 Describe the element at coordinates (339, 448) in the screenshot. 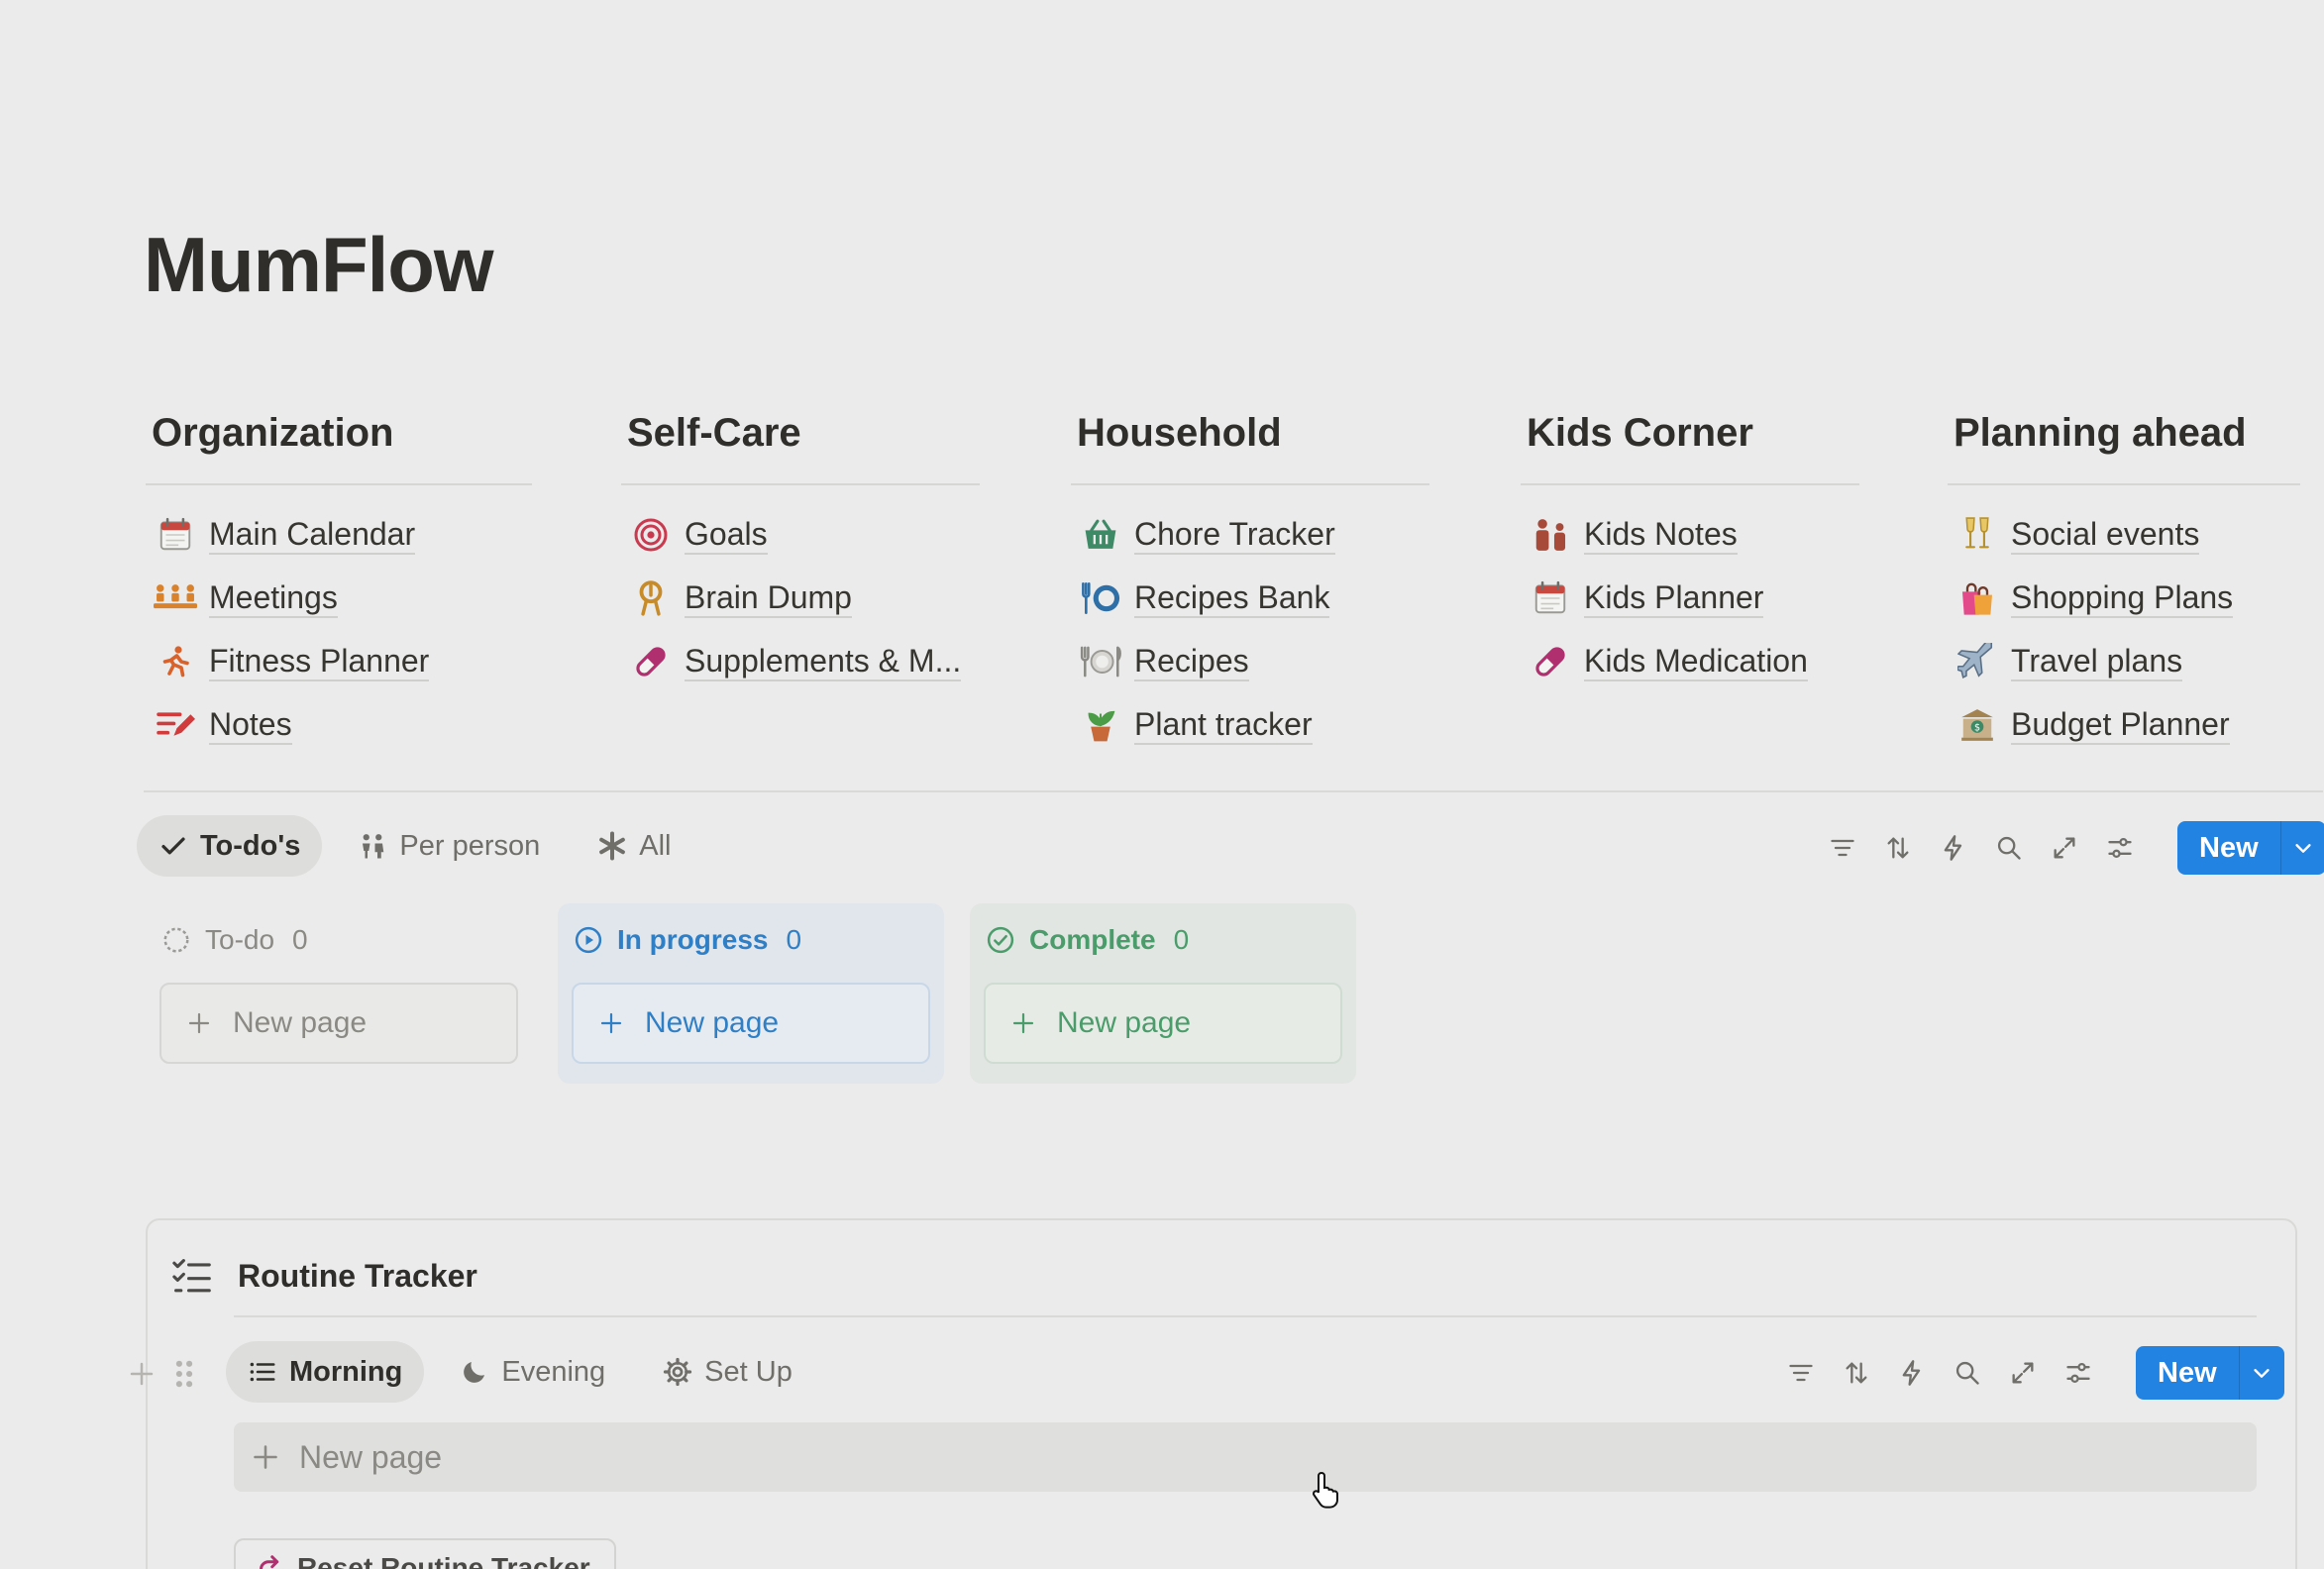

I see `nav-column-heading: Organization` at that location.